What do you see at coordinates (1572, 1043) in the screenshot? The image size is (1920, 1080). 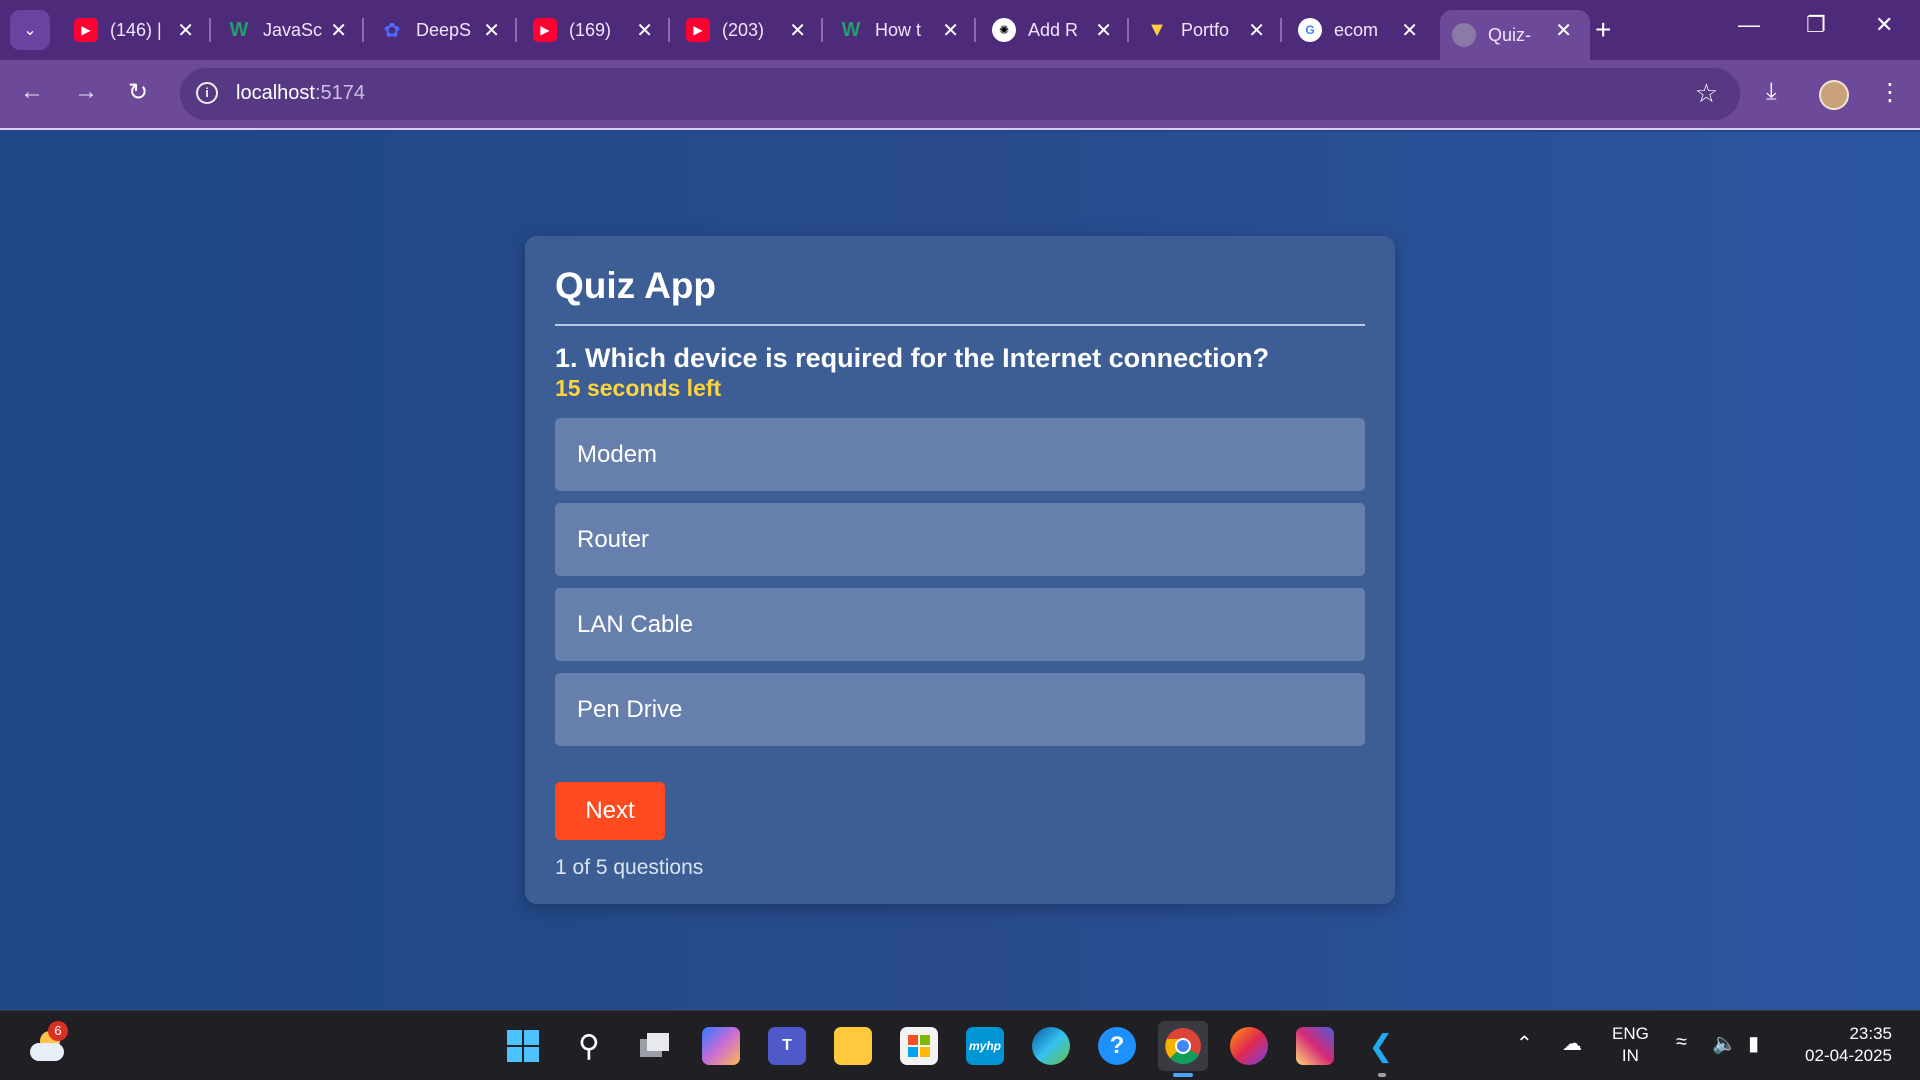 I see `onedrive-cloud-icon: ☁` at bounding box center [1572, 1043].